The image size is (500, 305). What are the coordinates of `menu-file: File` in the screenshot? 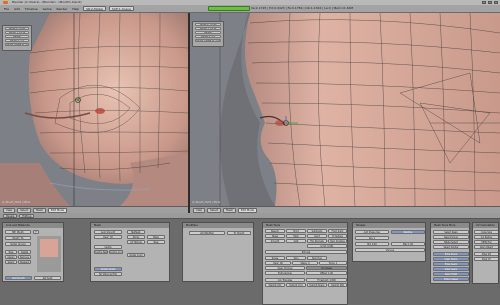 It's located at (6, 9).